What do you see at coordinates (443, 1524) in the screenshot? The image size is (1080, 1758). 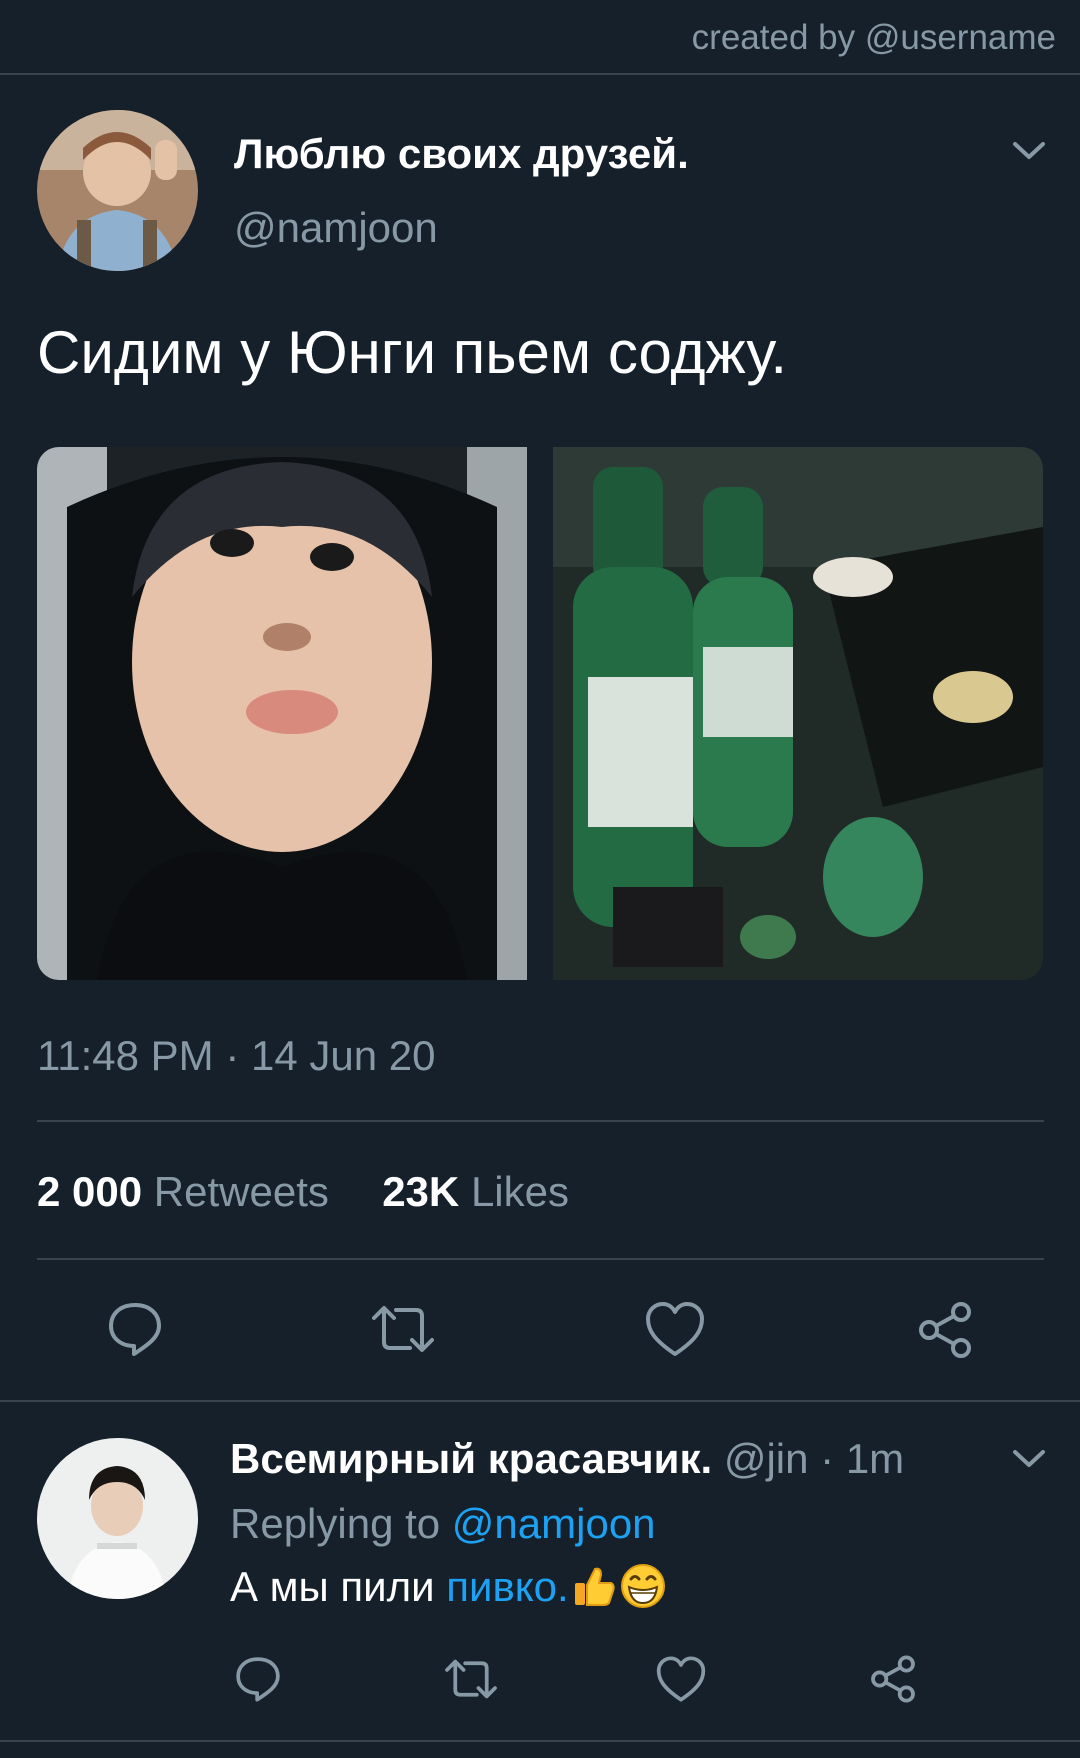 I see `replying-to: Replying to @namjoon` at bounding box center [443, 1524].